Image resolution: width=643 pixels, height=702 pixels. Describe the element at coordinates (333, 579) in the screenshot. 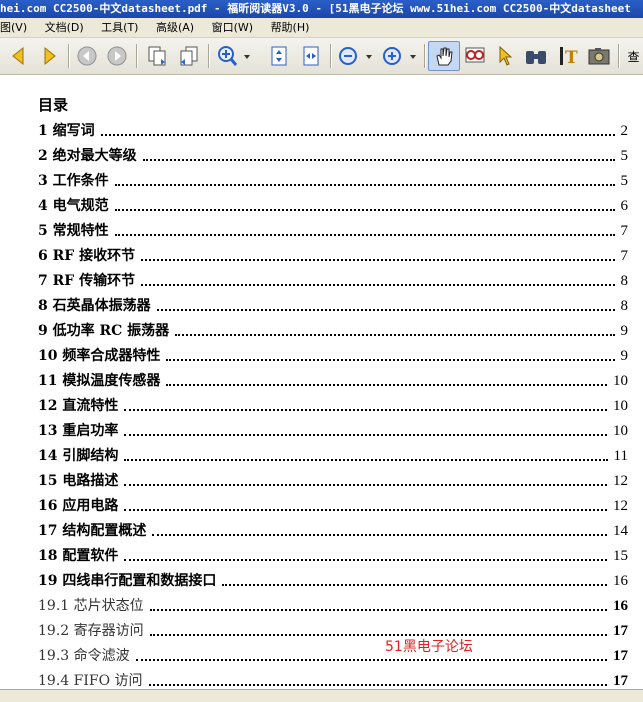

I see `toc-entry: 19 四线串行配置和数据接口 16` at that location.